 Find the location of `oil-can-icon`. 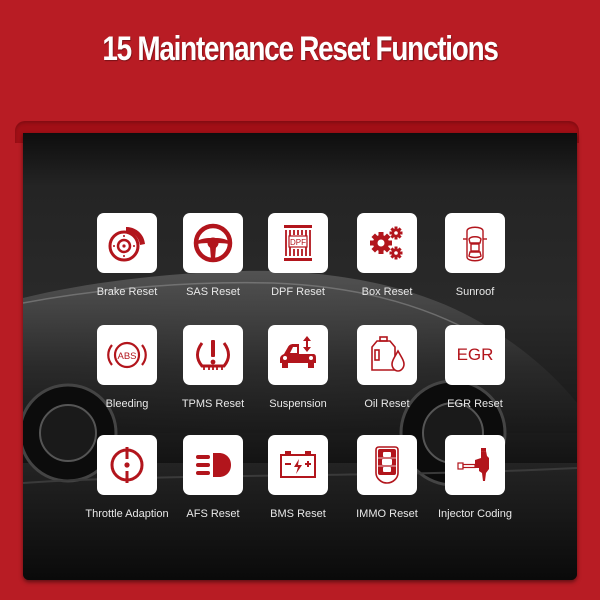

oil-can-icon is located at coordinates (388, 354).